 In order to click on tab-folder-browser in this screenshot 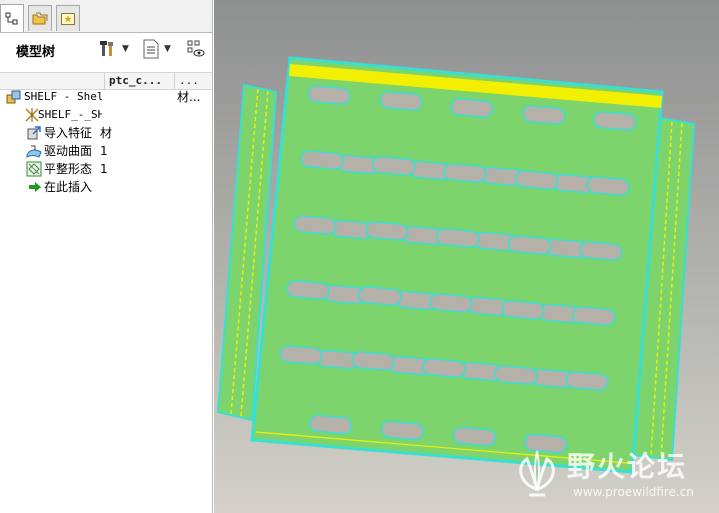, I will do `click(40, 18)`.